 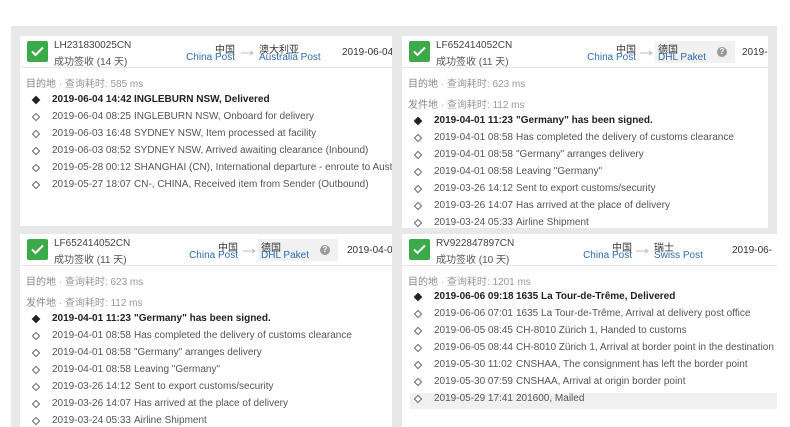 What do you see at coordinates (593, 401) in the screenshot?
I see `event-row: 2019-05-29 17:41 201600, Mailed` at bounding box center [593, 401].